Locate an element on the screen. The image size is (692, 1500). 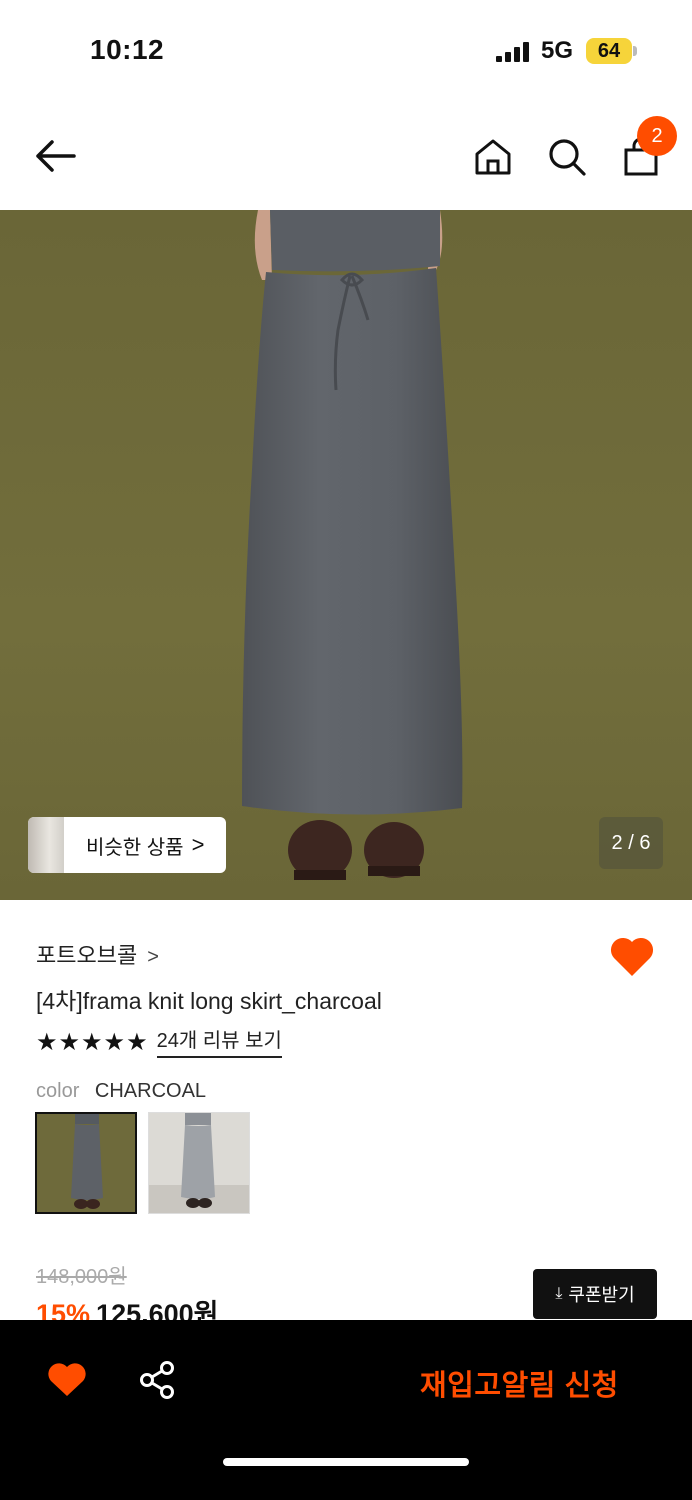
similar-products-label: 비슷한 상품 is located at coordinates (135, 847).